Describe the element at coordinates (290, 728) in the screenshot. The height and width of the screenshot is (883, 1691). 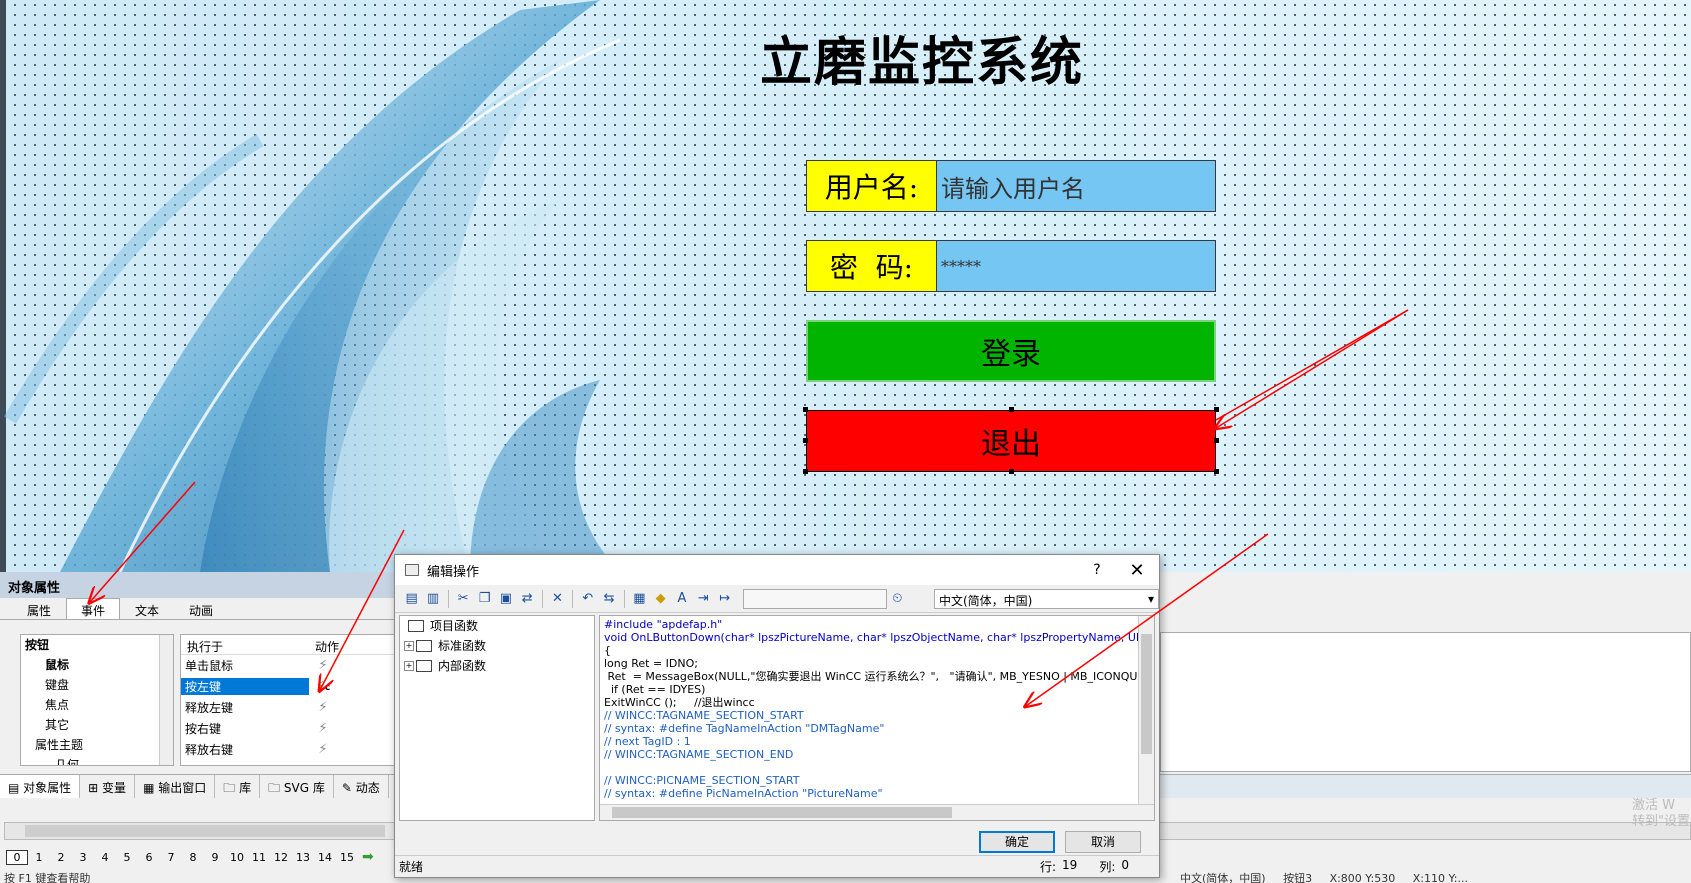
I see `event-row-right-press: 按右键 ⚡` at that location.